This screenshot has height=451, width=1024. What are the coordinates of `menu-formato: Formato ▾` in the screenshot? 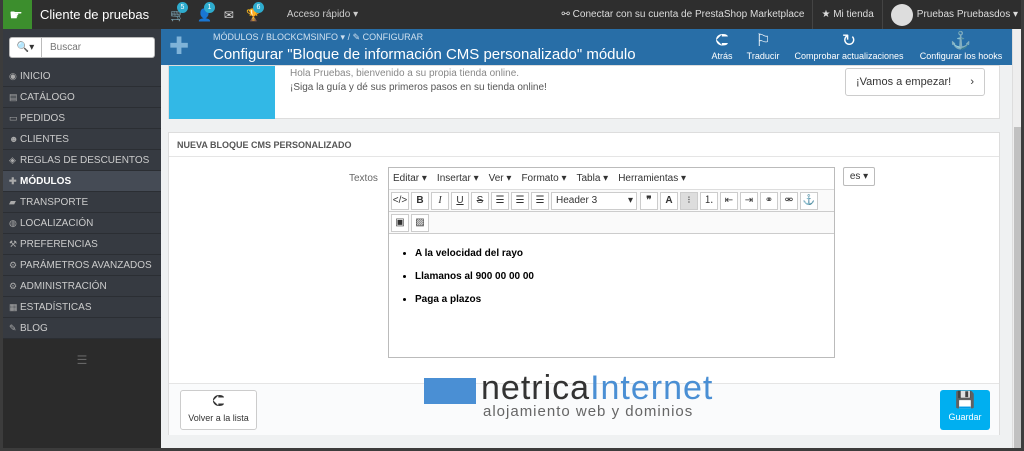 It's located at (543, 178).